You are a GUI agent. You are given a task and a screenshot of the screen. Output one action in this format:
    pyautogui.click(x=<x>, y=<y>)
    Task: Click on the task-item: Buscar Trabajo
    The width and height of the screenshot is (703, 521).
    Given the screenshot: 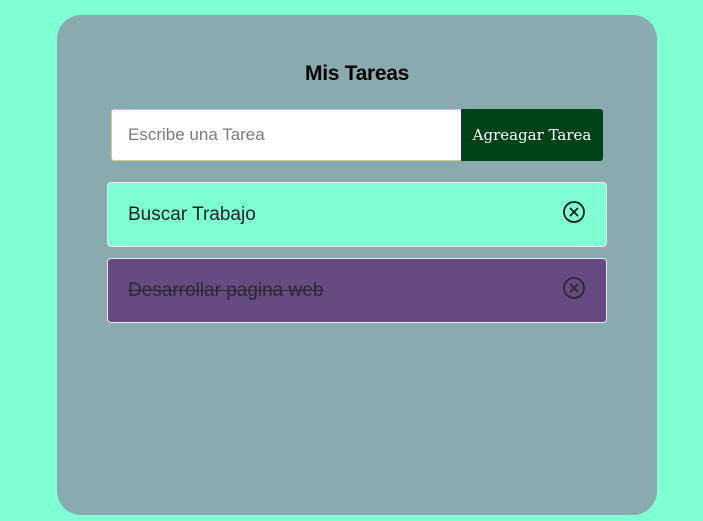 What is the action you would take?
    pyautogui.click(x=357, y=214)
    